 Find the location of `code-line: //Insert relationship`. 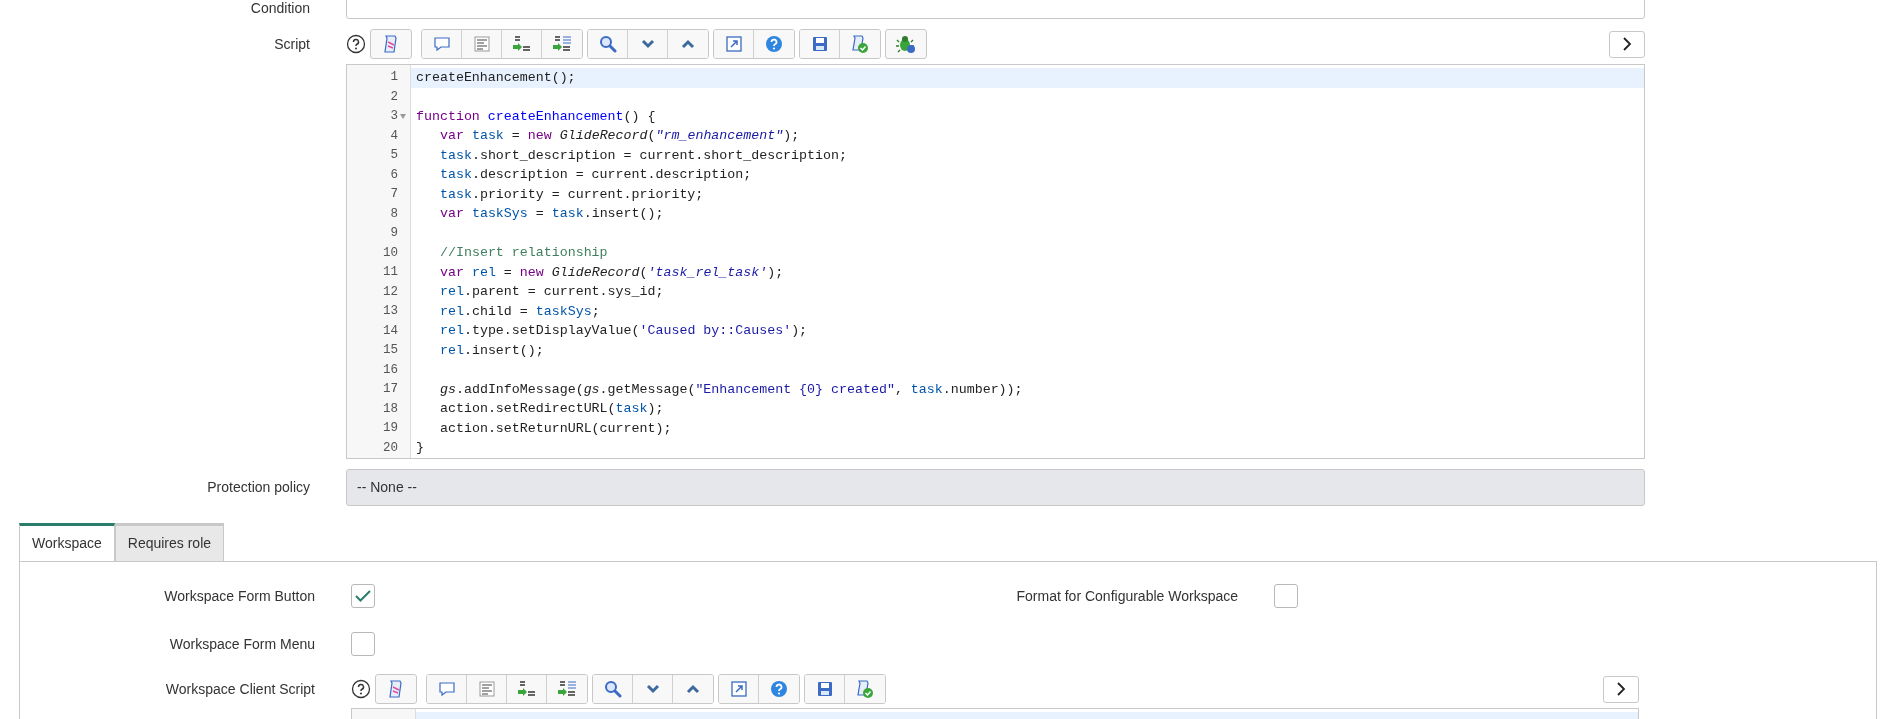

code-line: //Insert relationship is located at coordinates (524, 253).